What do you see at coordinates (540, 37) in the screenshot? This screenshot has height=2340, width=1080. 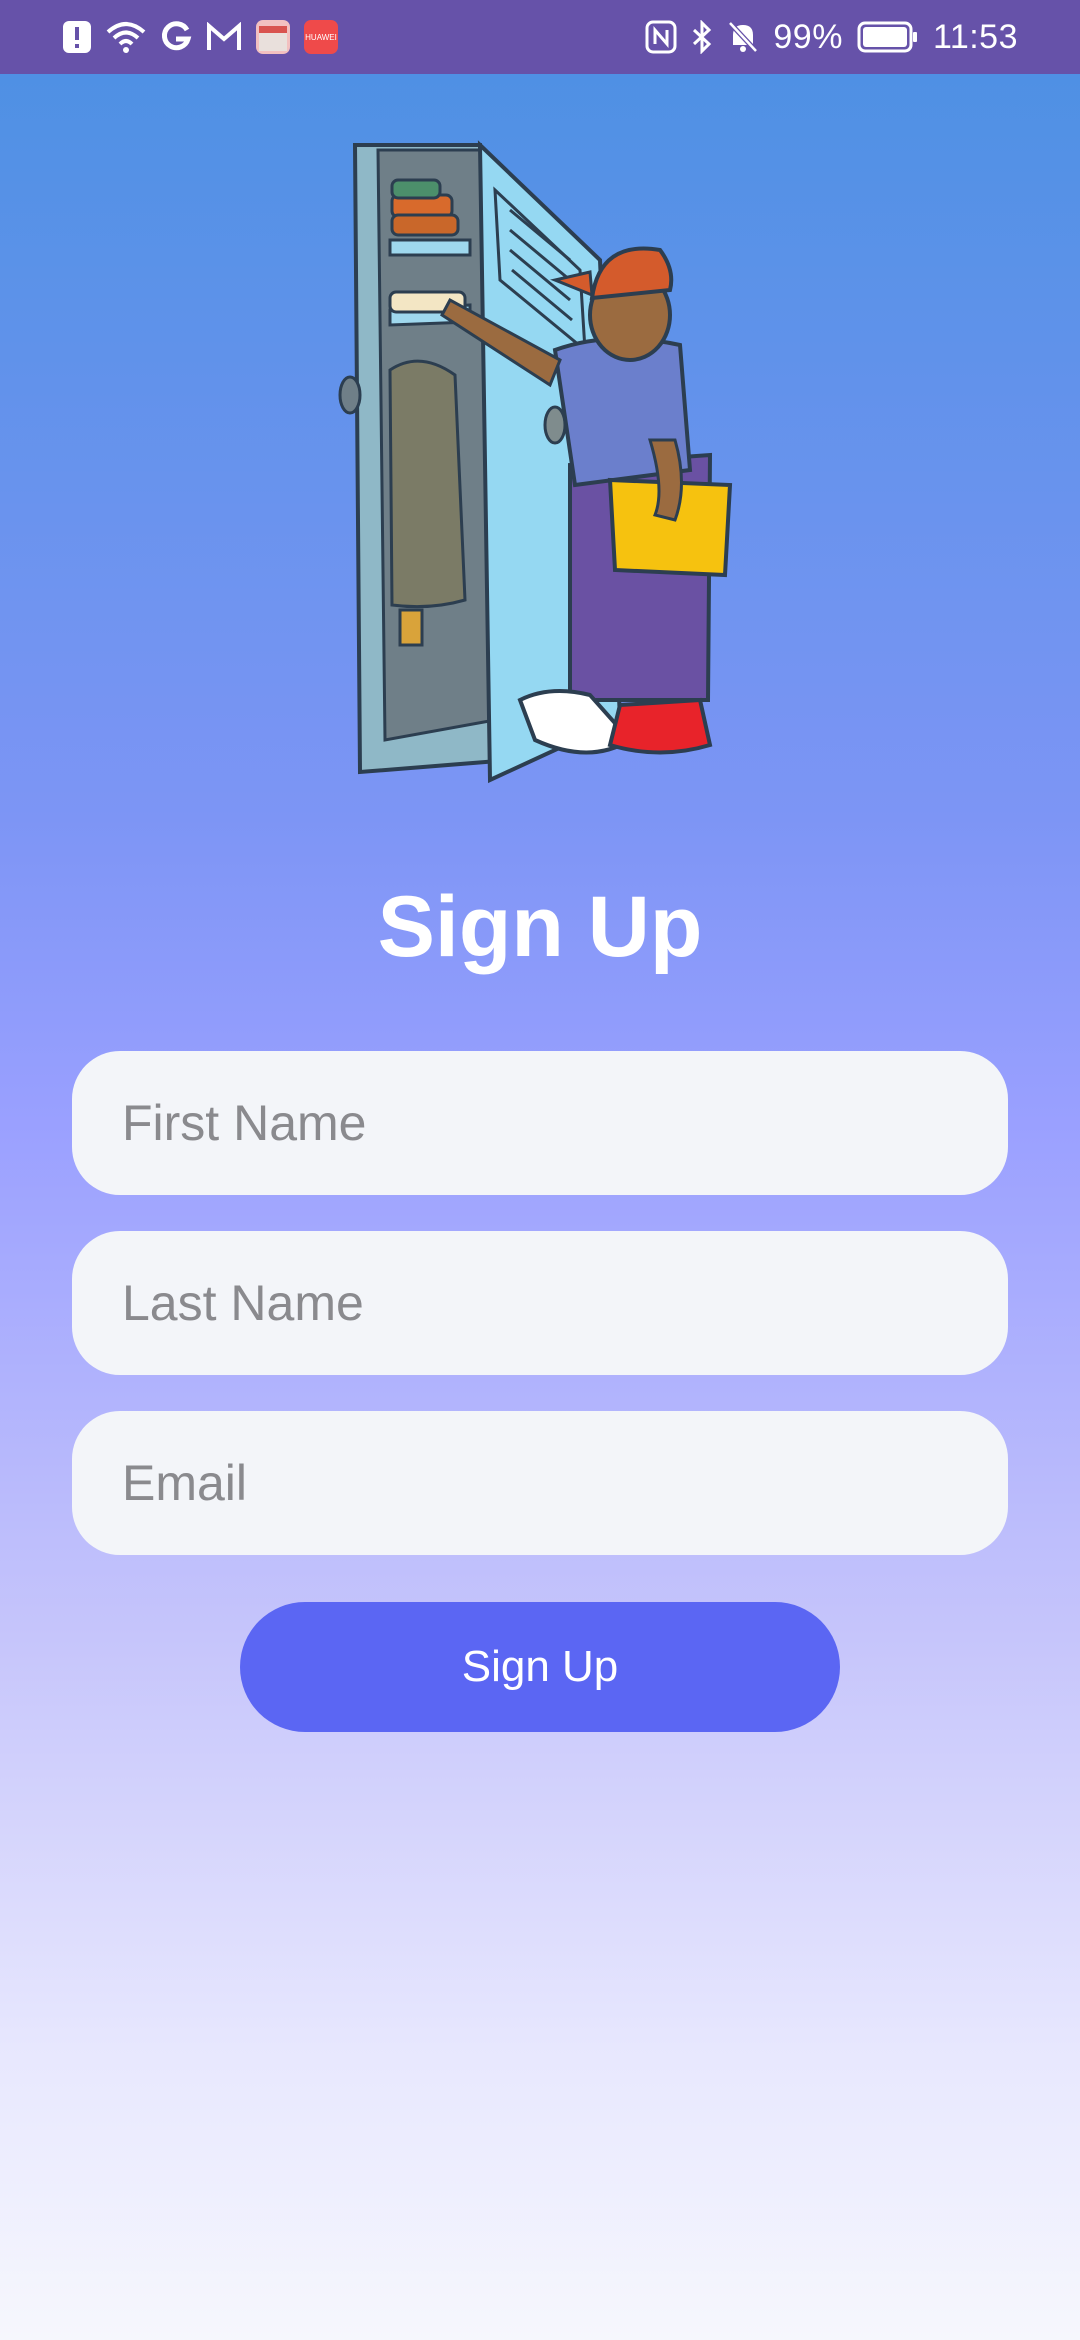 I see `status-bar: HUAWEI 99% 11:53` at bounding box center [540, 37].